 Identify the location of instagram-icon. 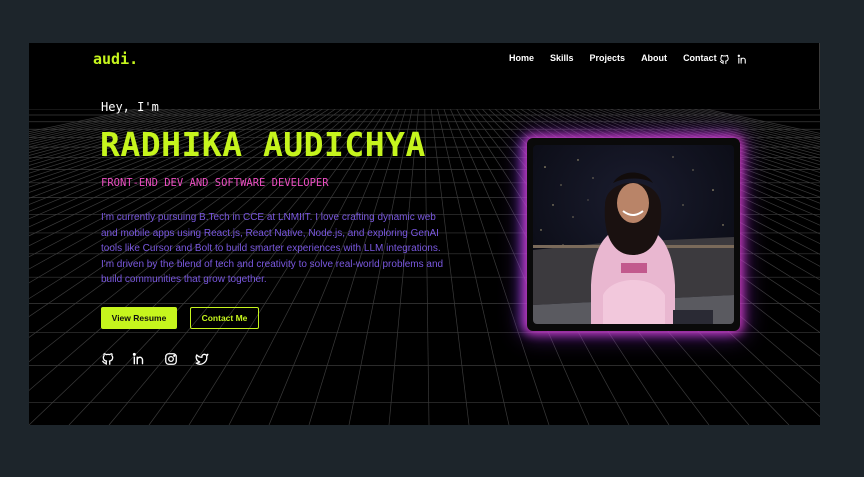
(171, 361).